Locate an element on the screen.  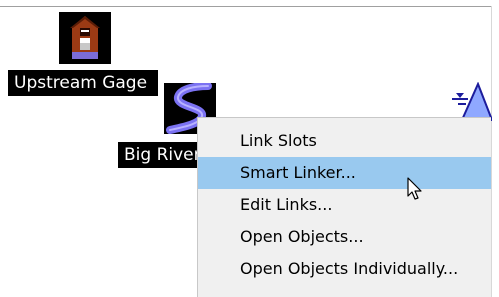
node-label-upstream-gage: Upstream Gage is located at coordinates (83, 83).